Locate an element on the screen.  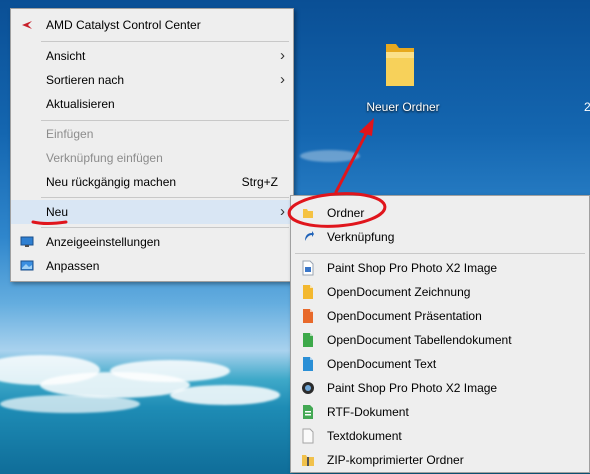
rtf-icon is located at coordinates (308, 412).